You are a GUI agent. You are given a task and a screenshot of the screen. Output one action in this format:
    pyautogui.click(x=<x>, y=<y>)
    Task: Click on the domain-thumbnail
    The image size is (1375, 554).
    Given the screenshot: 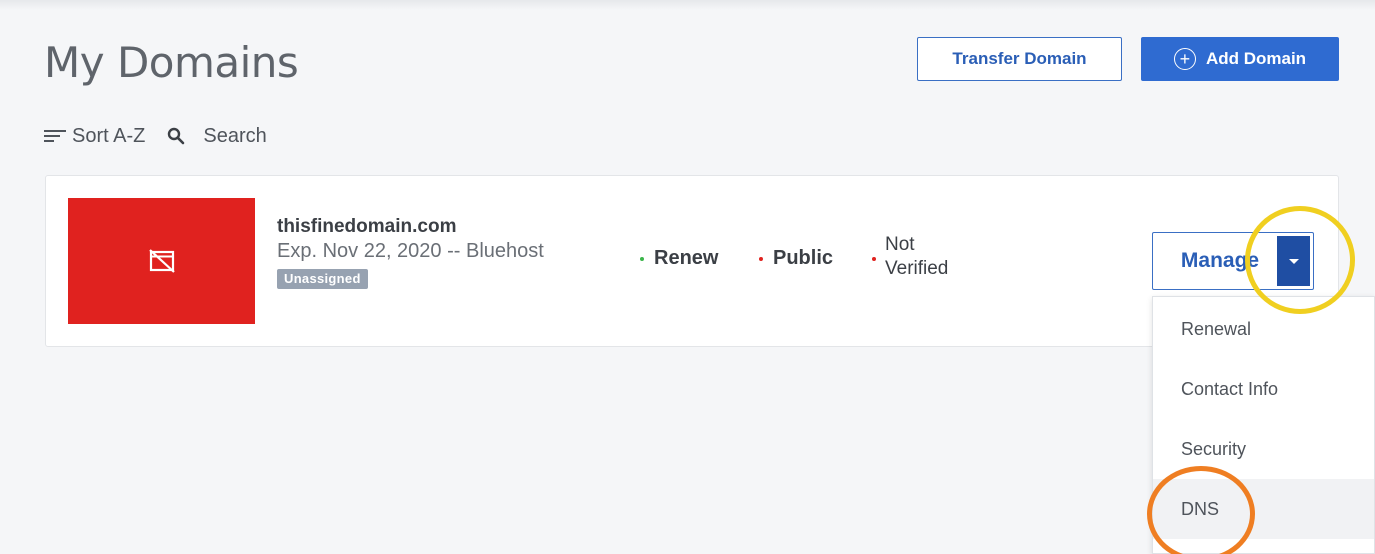 What is the action you would take?
    pyautogui.click(x=161, y=261)
    